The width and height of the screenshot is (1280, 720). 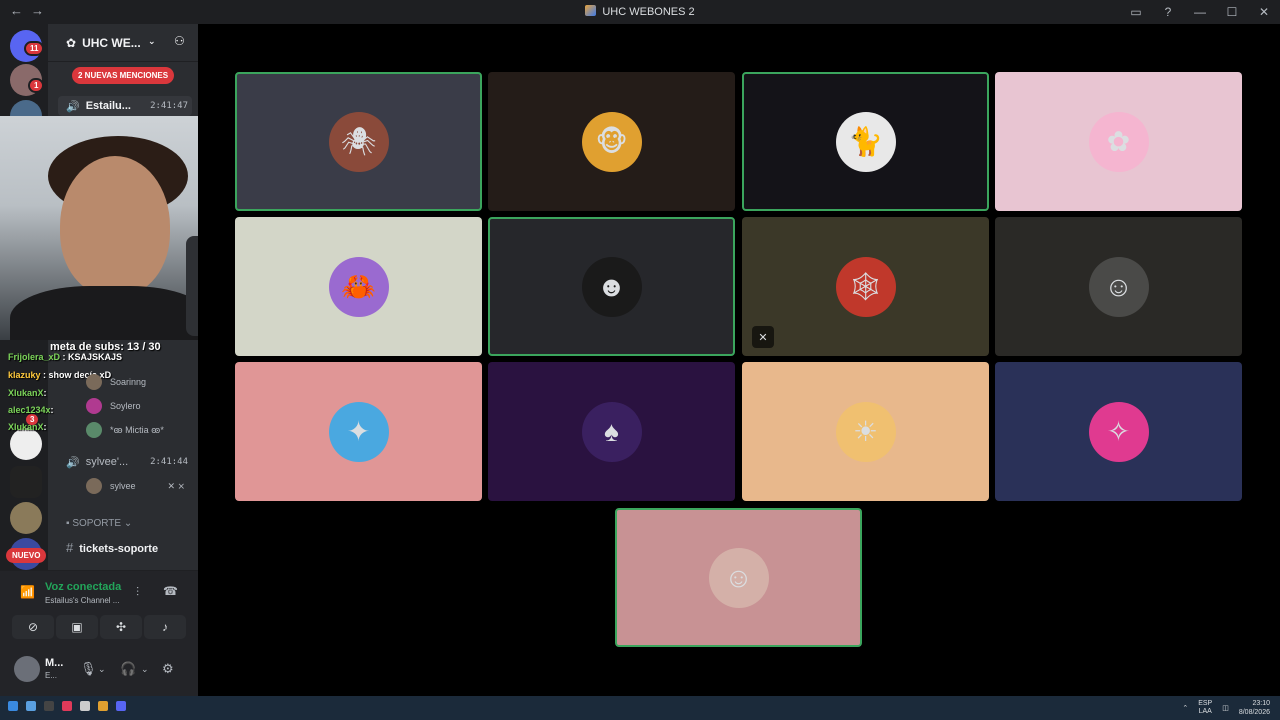 I want to click on chevron-up-icon: ⌃, so click(x=1185, y=708).